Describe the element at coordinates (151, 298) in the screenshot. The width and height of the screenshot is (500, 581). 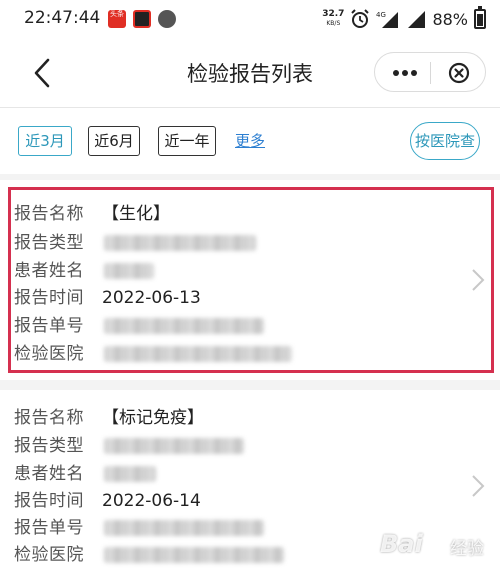
I see `report-time-value: 2022-06-13` at that location.